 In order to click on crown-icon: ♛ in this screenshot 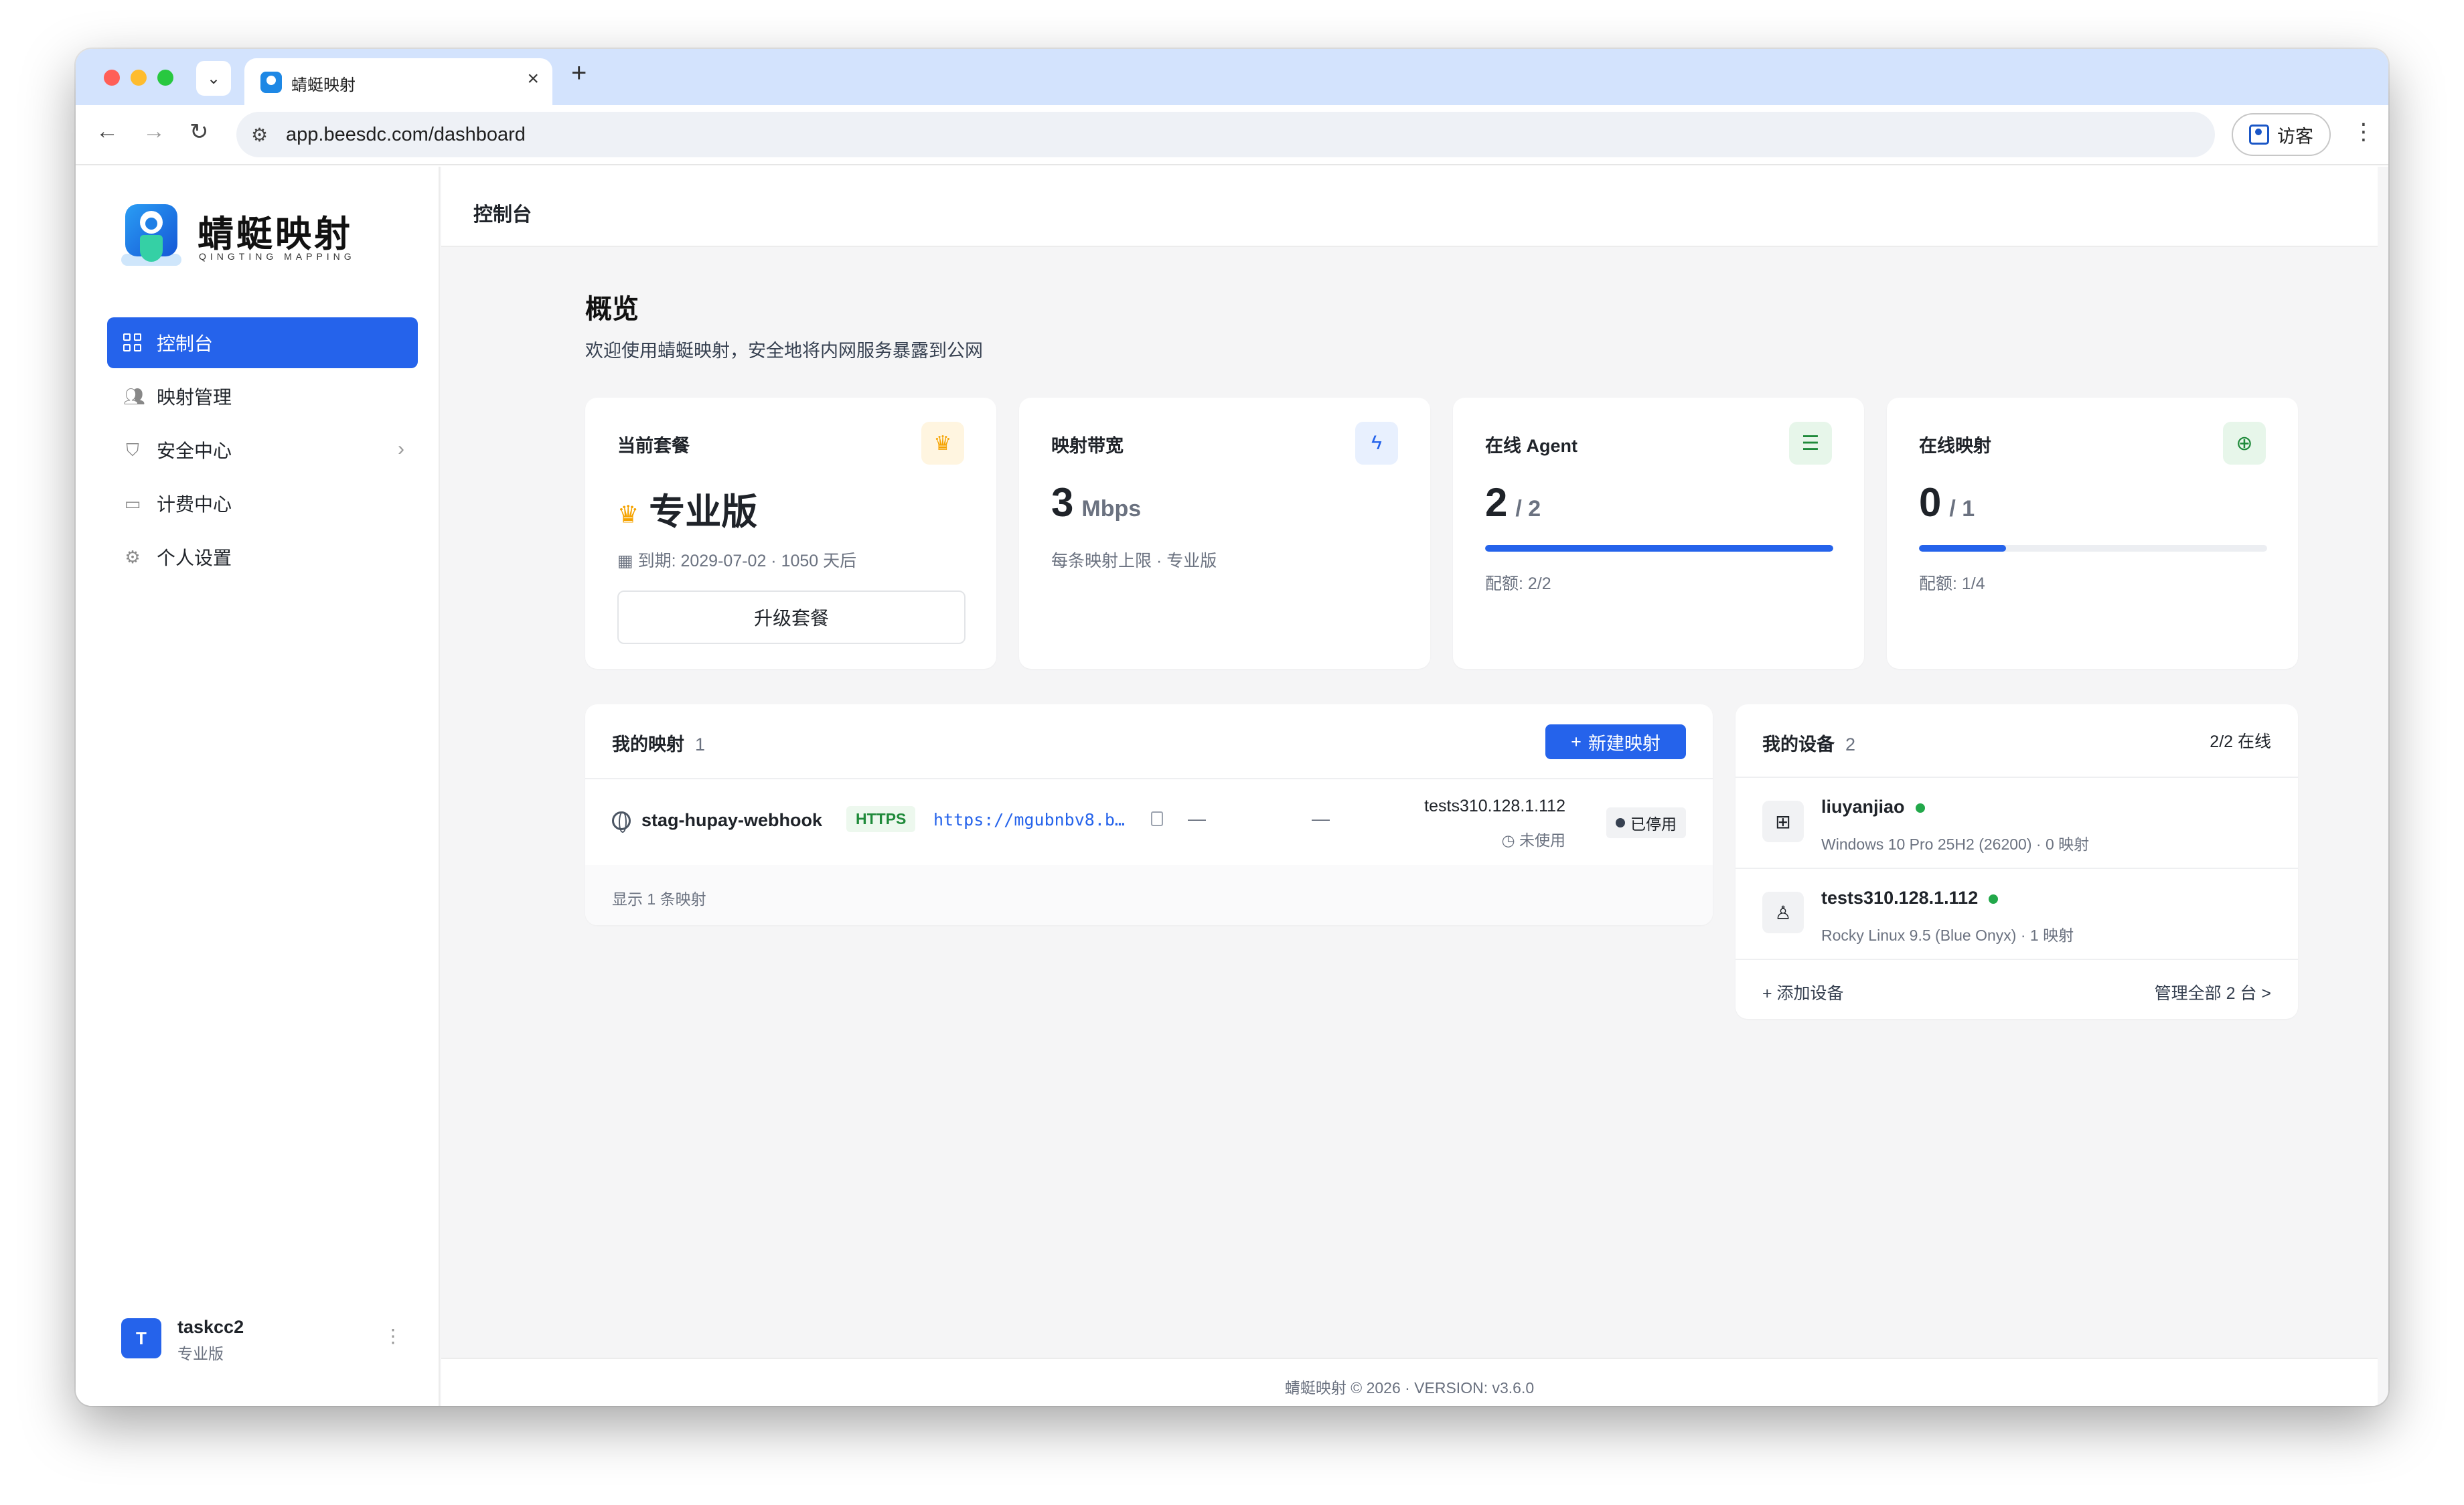, I will do `click(942, 444)`.